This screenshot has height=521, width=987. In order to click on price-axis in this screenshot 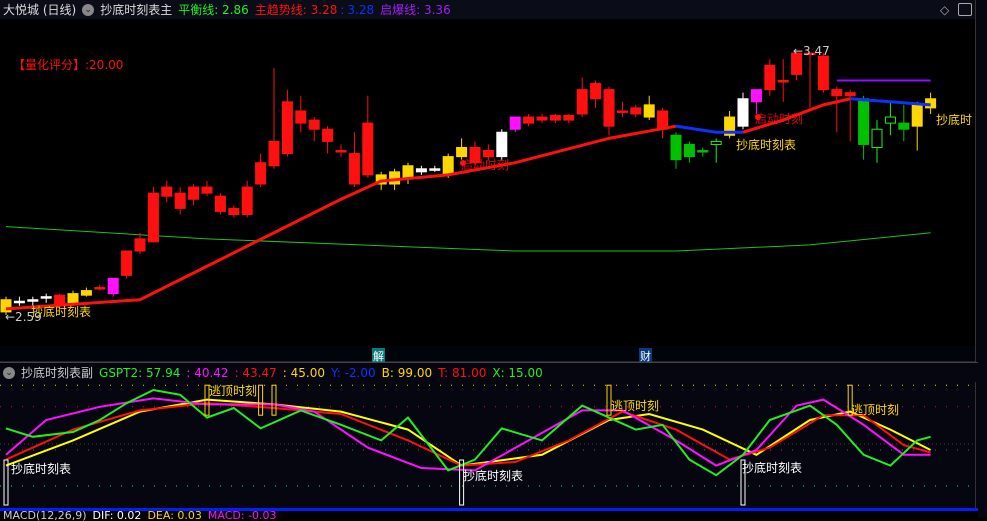, I will do `click(981, 259)`.